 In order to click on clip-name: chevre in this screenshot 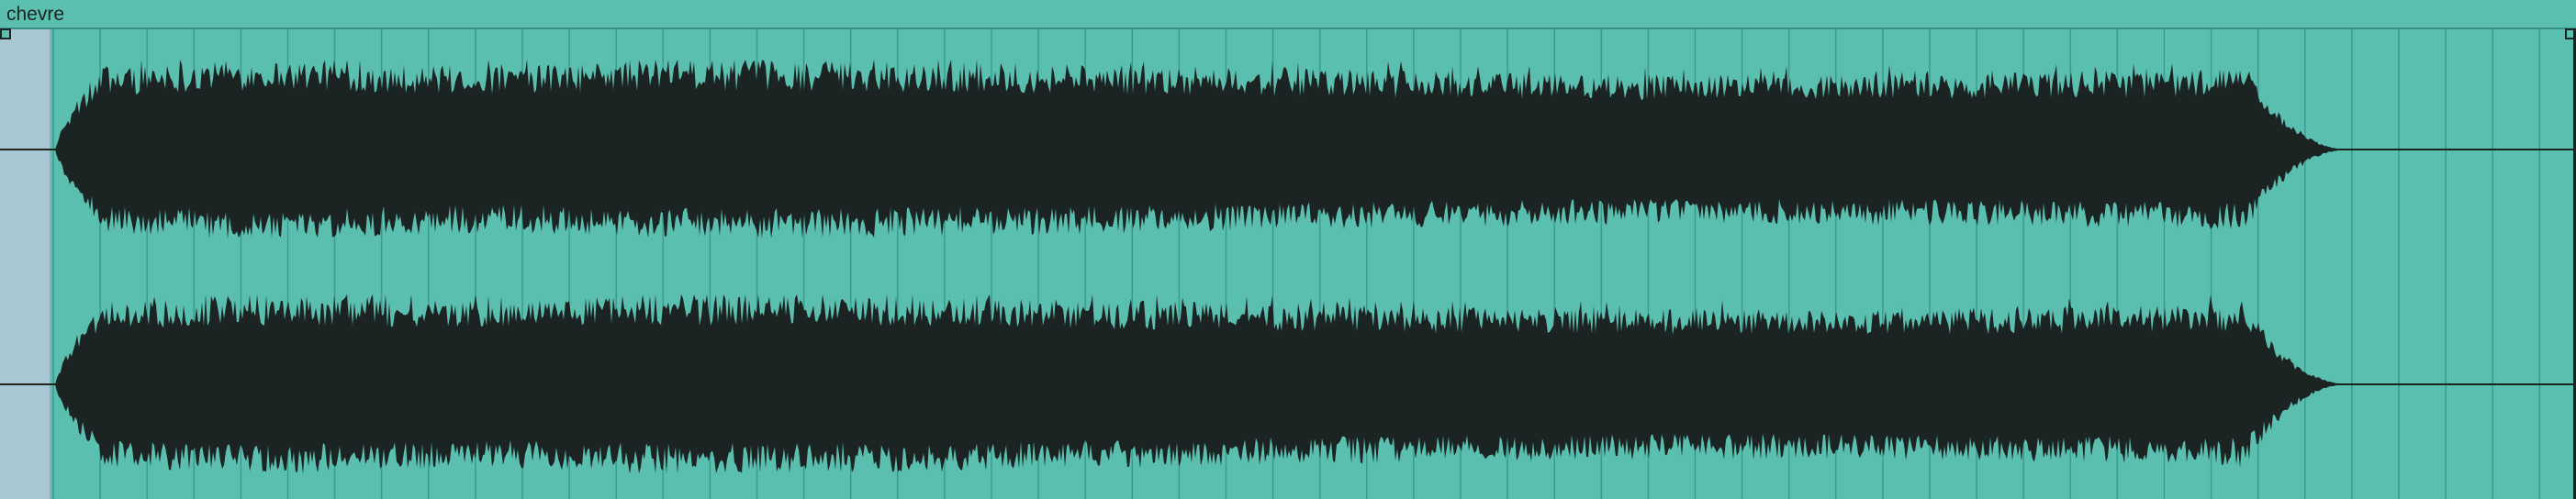, I will do `click(35, 14)`.